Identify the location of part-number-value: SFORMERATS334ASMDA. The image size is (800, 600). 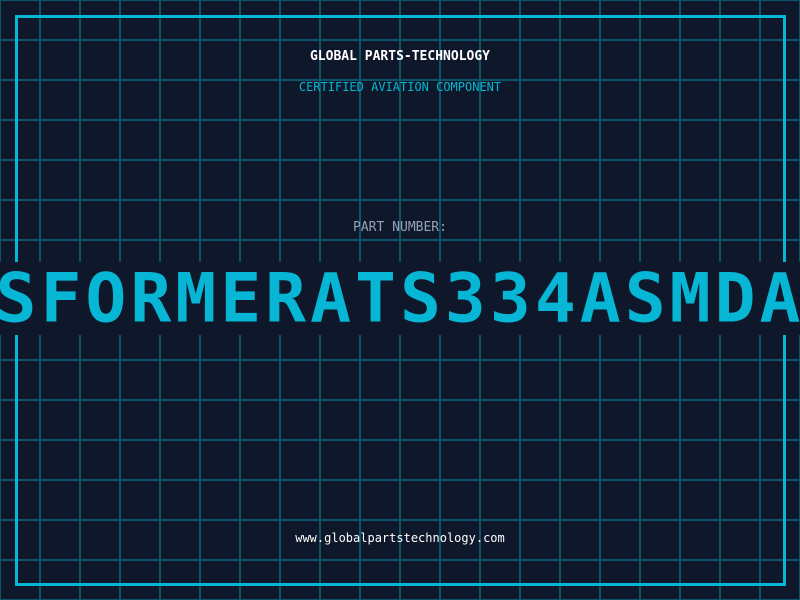
(400, 298).